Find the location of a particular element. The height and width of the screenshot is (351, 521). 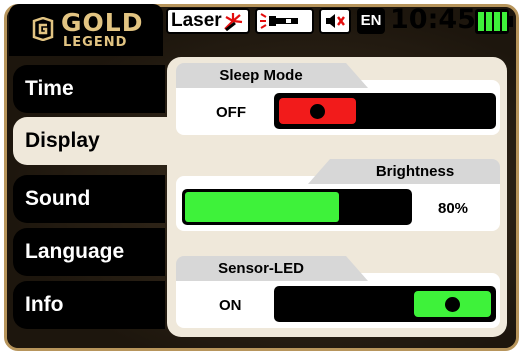

sensor-led-toggle is located at coordinates (385, 304).